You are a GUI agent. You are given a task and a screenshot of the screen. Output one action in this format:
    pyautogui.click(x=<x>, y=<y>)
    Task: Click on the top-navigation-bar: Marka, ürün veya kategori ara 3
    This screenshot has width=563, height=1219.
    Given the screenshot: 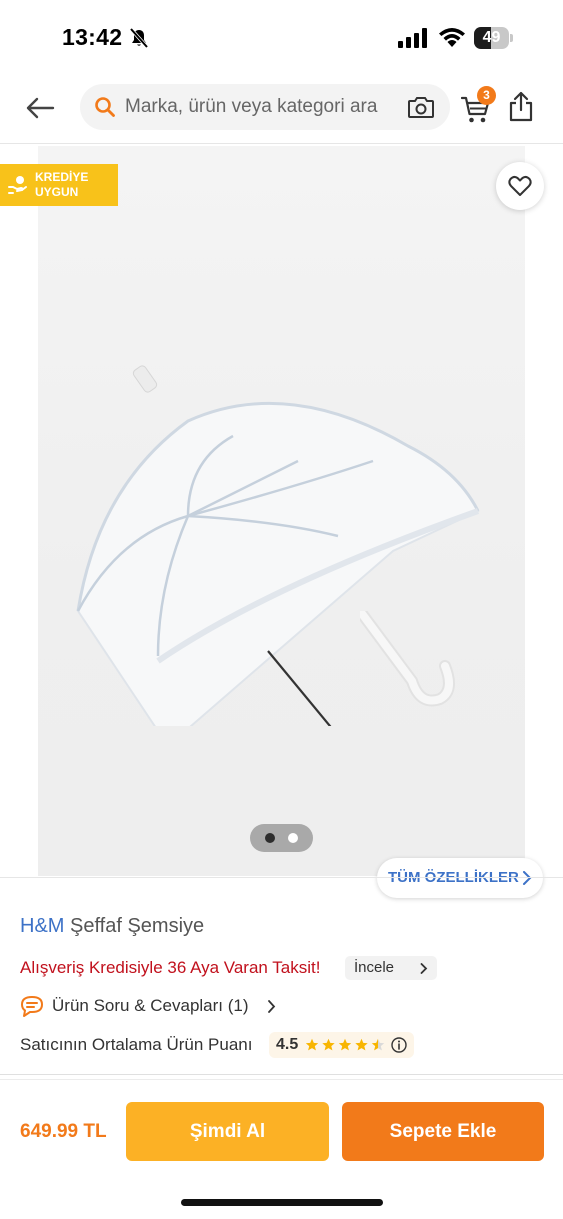 What is the action you would take?
    pyautogui.click(x=281, y=111)
    